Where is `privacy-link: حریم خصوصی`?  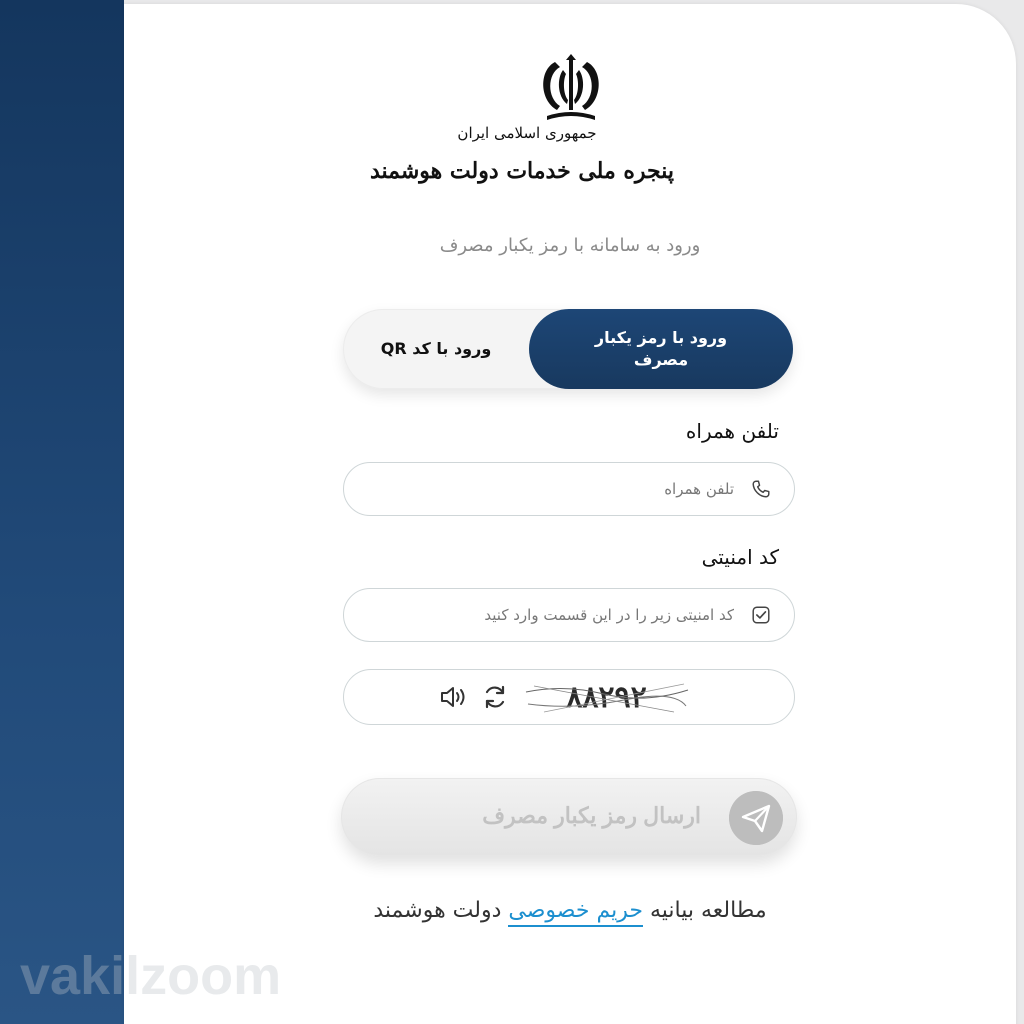
privacy-link: حریم خصوصی is located at coordinates (575, 912).